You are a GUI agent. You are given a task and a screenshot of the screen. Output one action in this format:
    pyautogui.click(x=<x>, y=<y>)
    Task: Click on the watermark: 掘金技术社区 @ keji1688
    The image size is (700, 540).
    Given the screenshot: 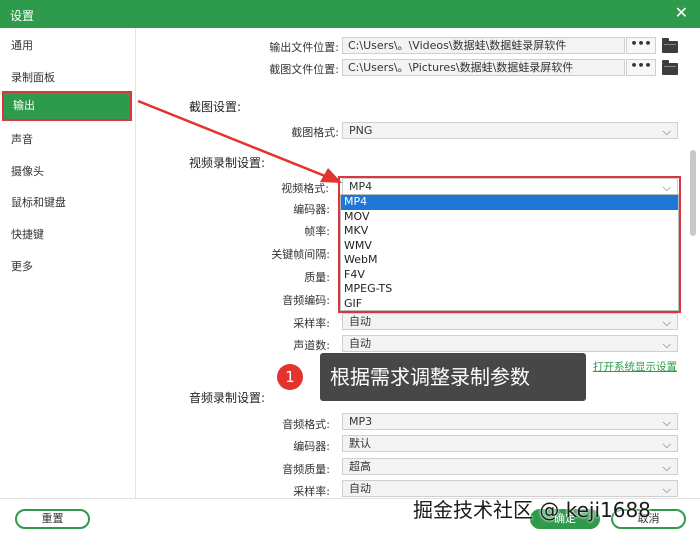 What is the action you would take?
    pyautogui.click(x=532, y=510)
    